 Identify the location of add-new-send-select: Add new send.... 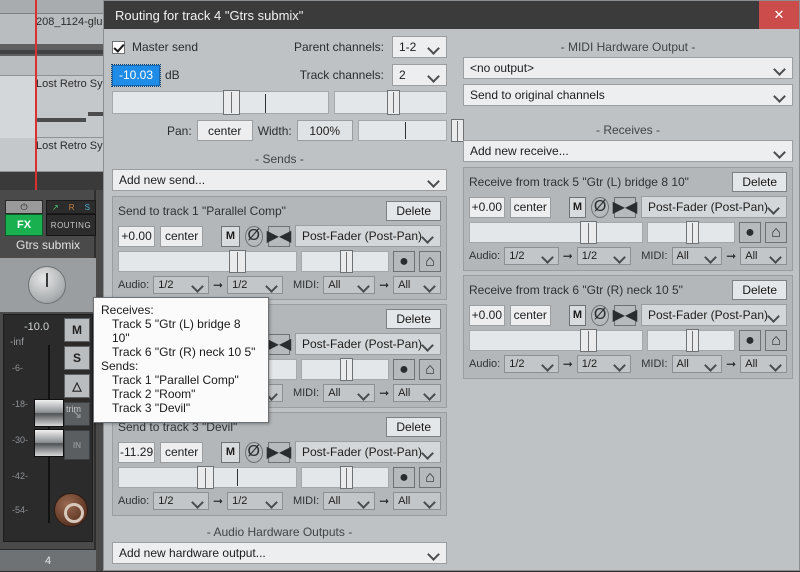
(279, 180).